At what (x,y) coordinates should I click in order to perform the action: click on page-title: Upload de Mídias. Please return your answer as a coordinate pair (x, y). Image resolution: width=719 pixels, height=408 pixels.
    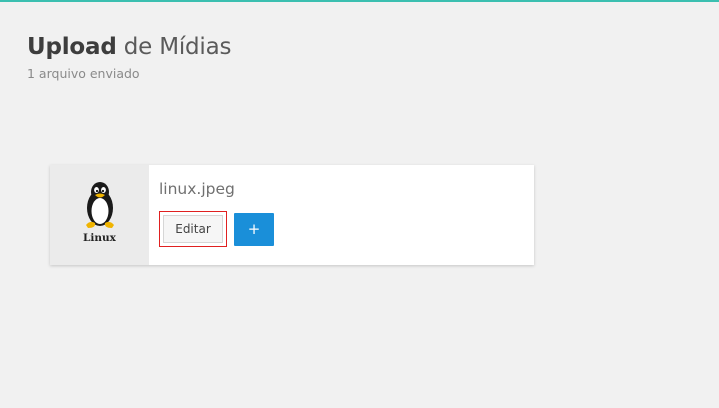
    Looking at the image, I should click on (129, 47).